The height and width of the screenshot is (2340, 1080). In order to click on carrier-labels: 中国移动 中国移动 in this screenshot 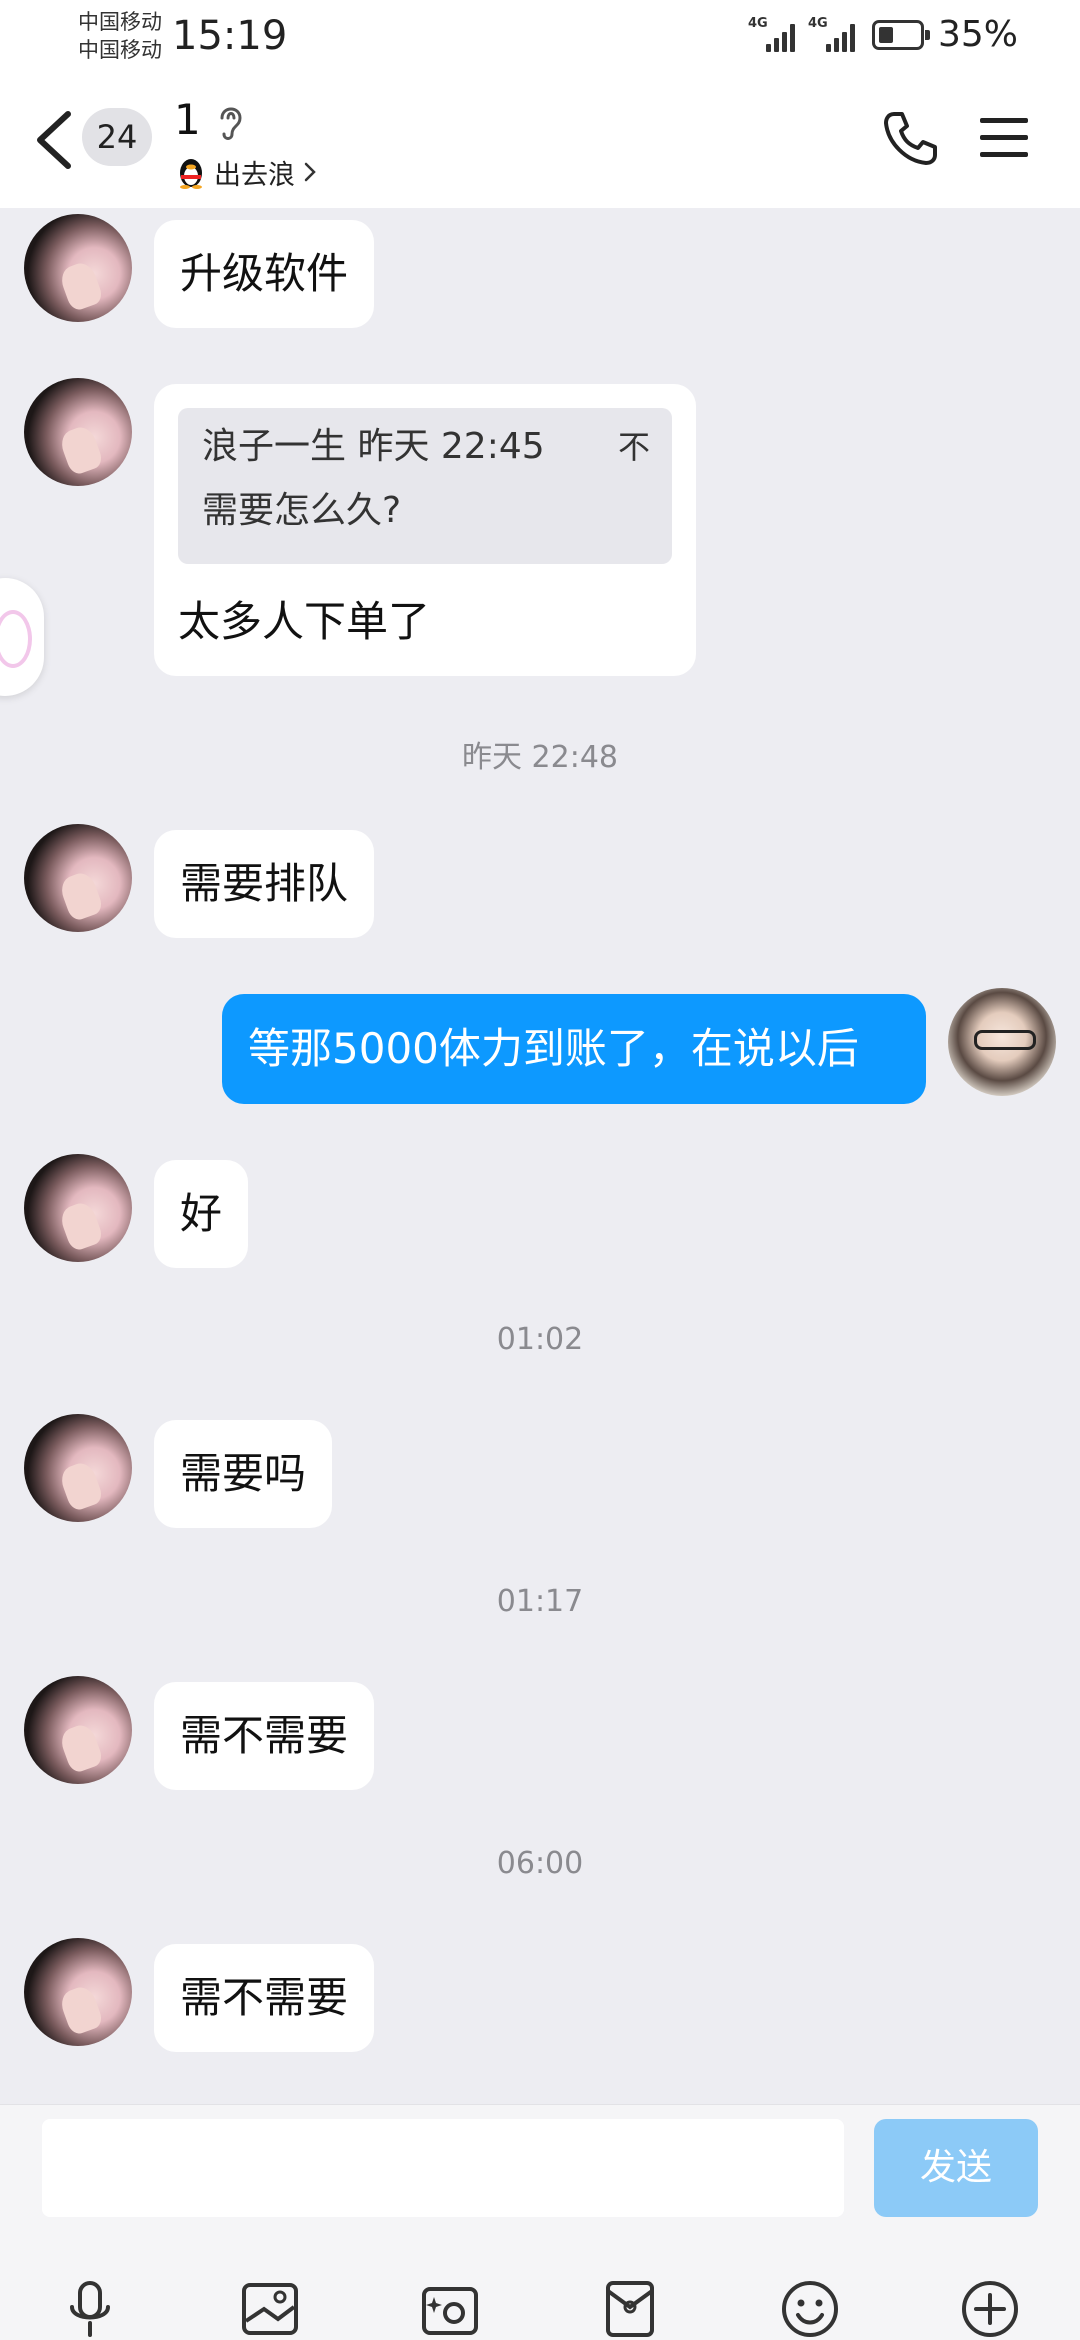, I will do `click(120, 36)`.